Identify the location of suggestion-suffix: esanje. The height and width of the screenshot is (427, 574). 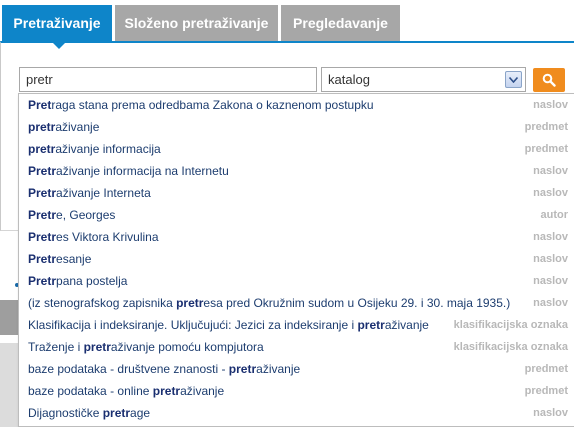
(74, 259).